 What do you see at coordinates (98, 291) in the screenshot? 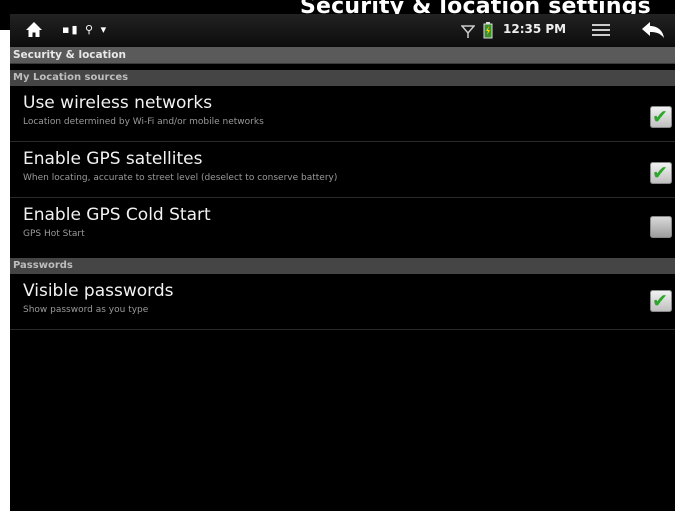
I see `setting-title: Visible passwords` at bounding box center [98, 291].